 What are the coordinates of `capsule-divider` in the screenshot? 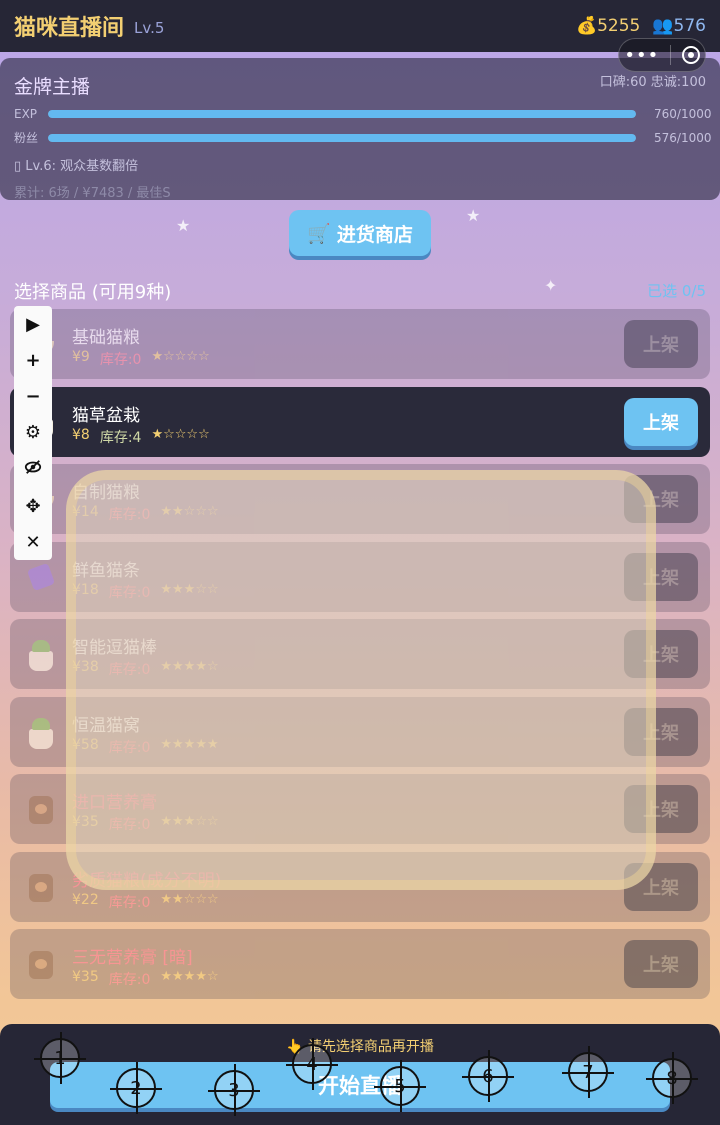 It's located at (670, 55).